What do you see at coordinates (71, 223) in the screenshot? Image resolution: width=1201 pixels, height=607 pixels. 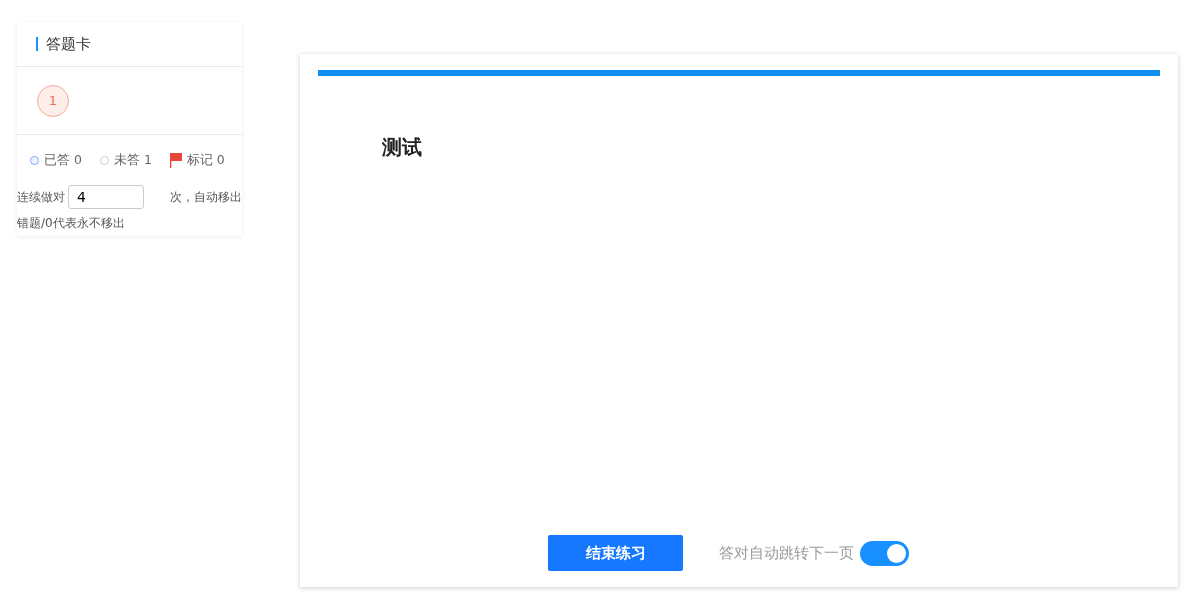 I see `setting-note: 错题/0代表永不移出` at bounding box center [71, 223].